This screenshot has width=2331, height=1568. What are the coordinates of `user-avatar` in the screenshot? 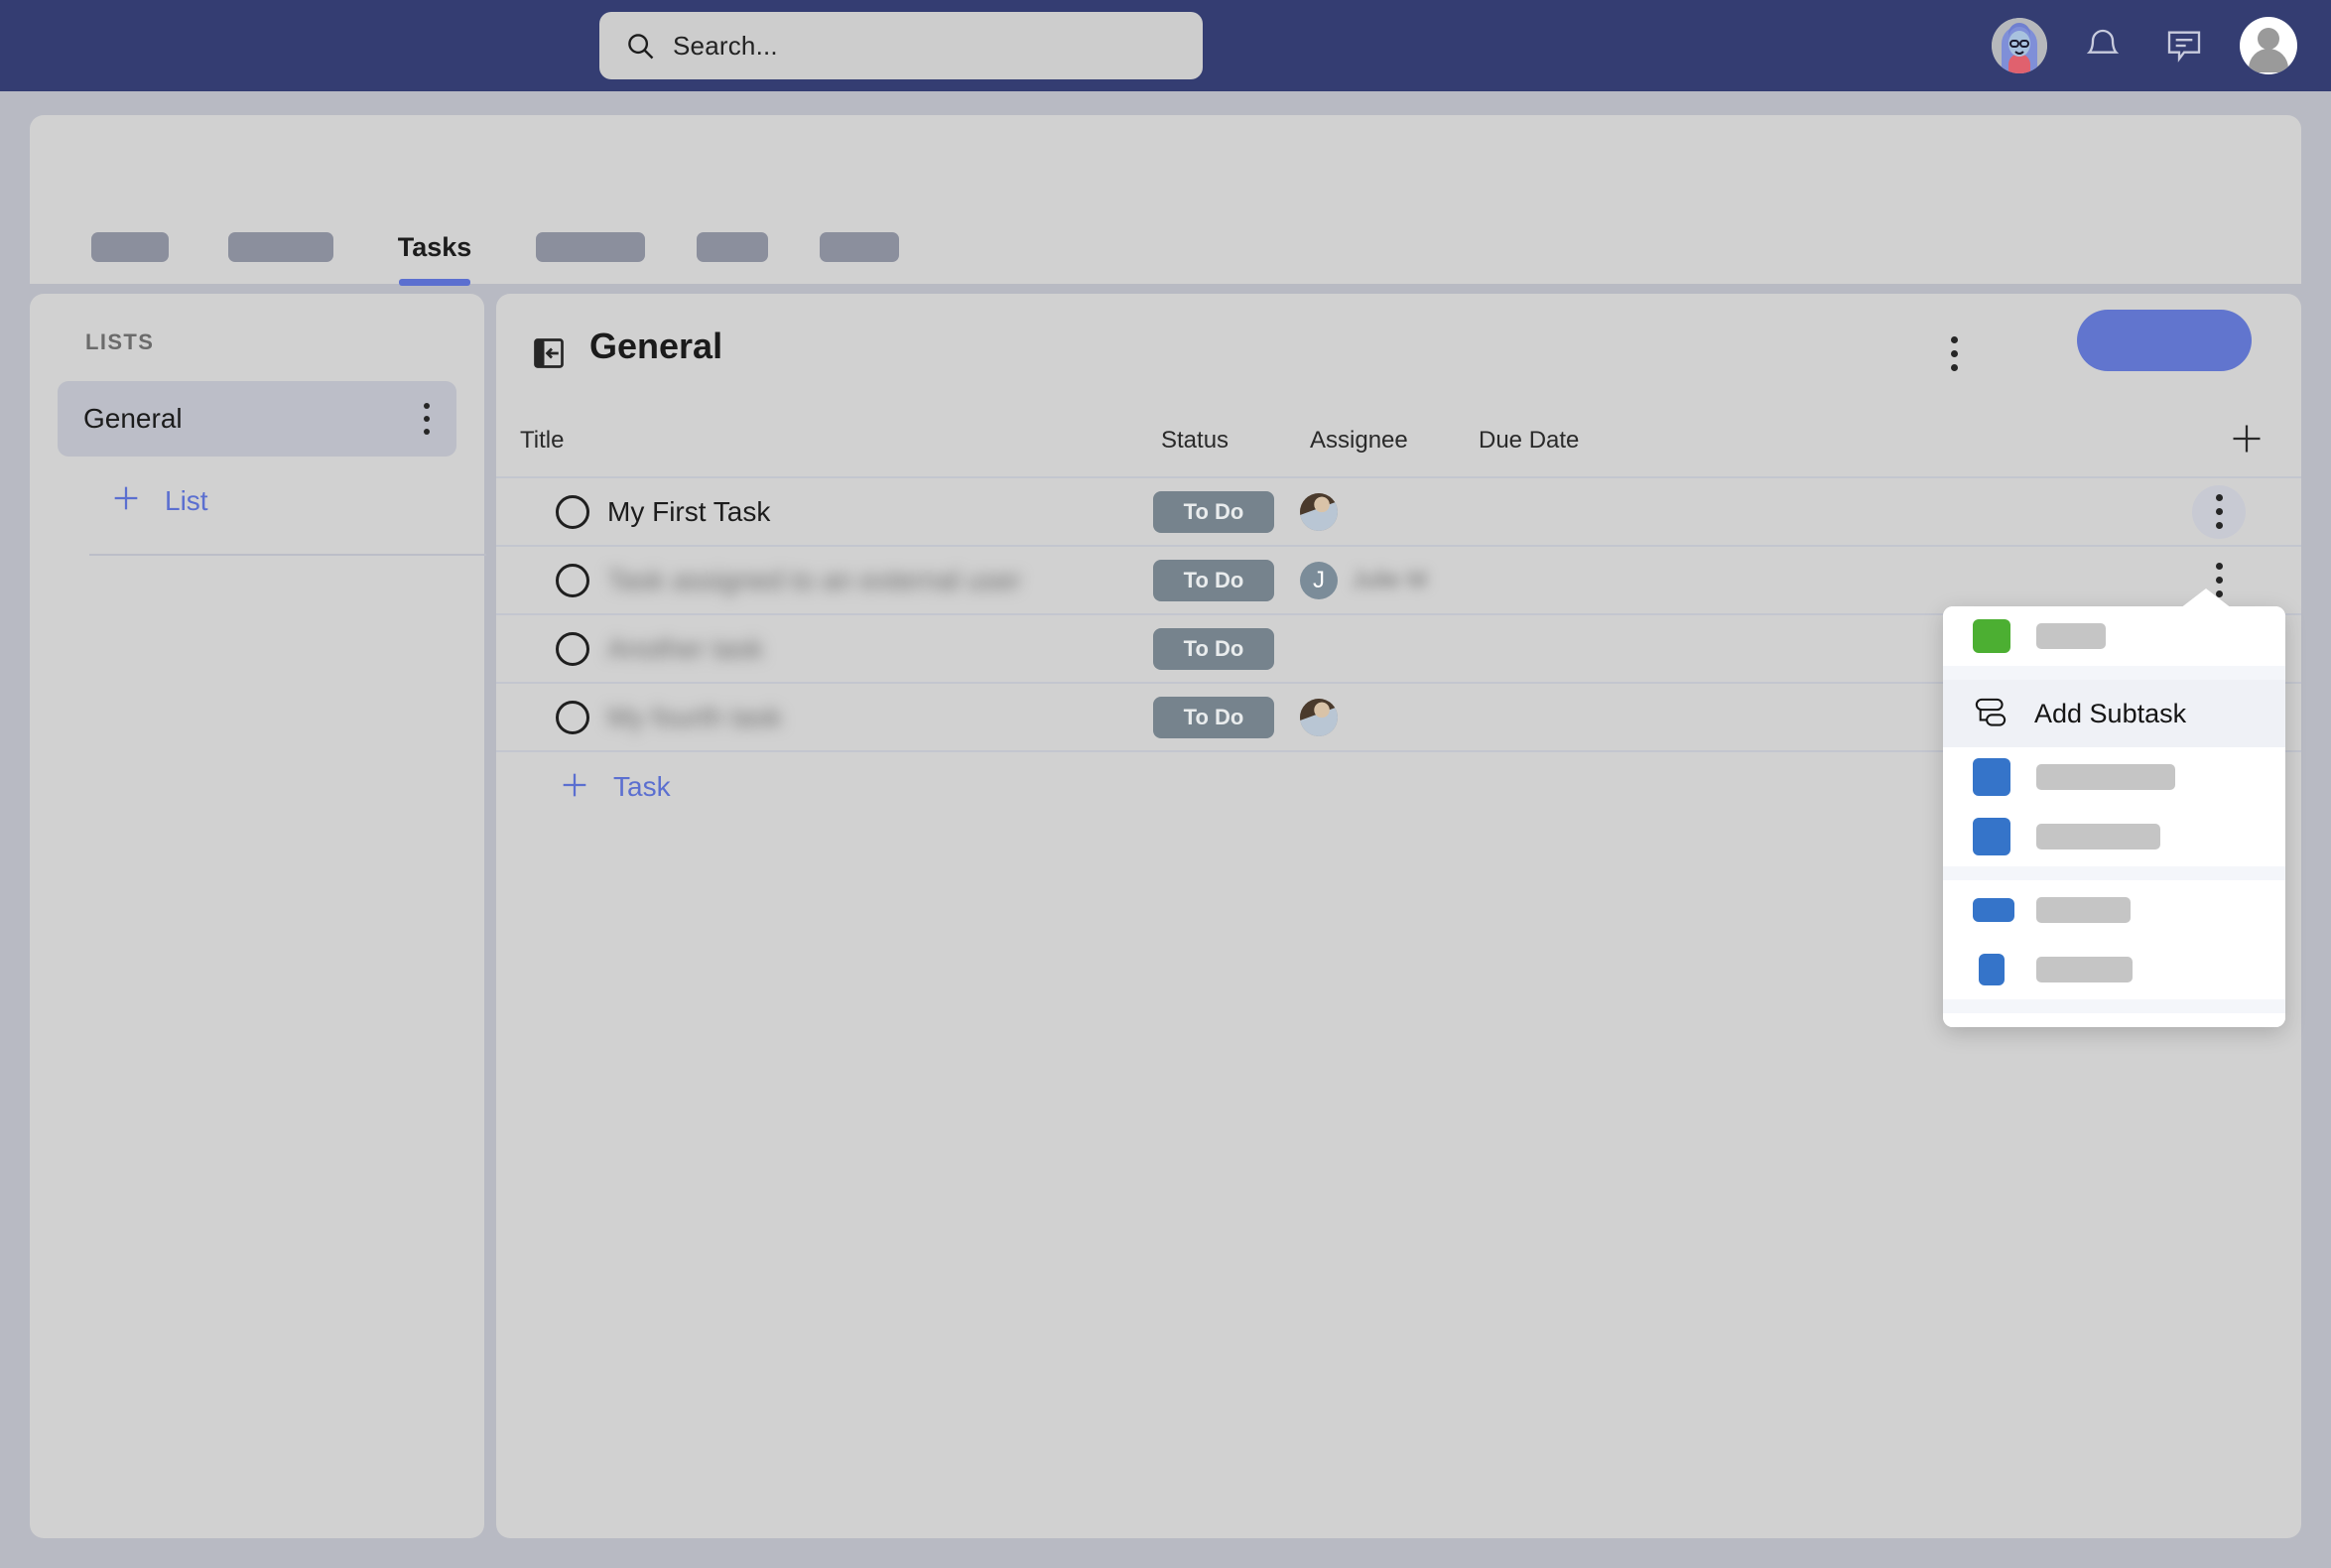 It's located at (2019, 45).